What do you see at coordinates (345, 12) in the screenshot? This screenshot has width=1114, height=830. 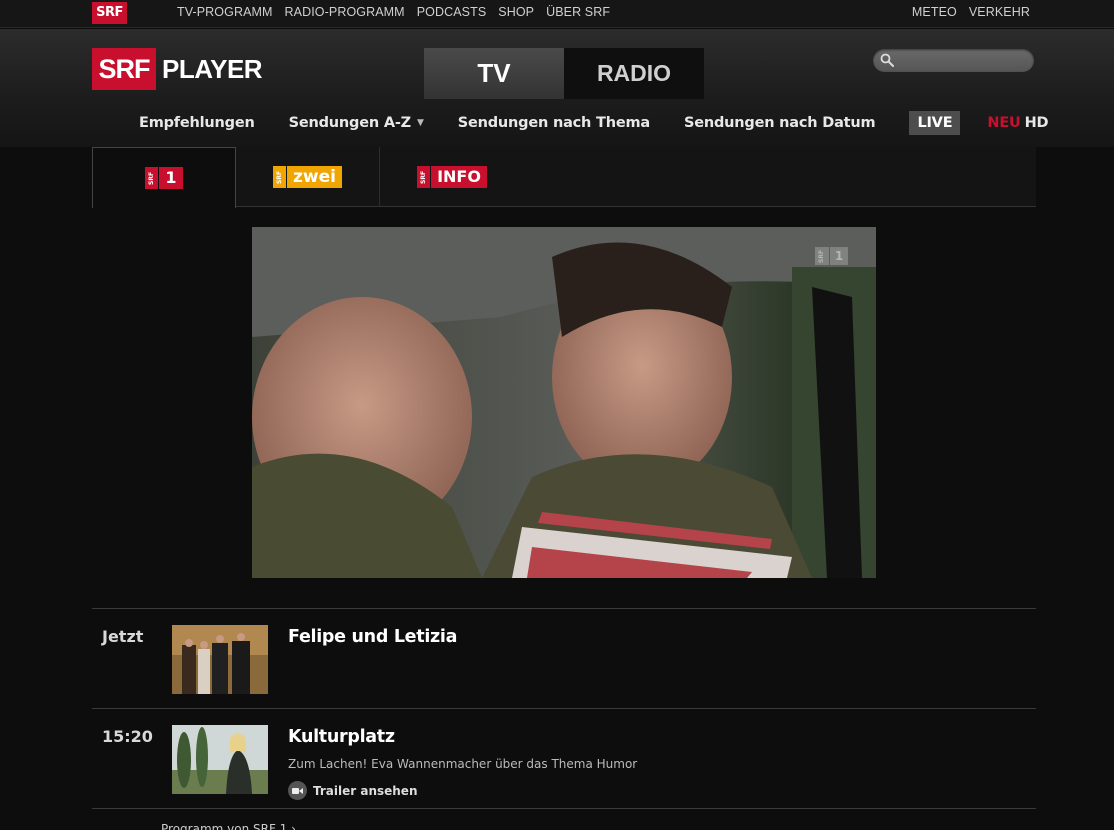 I see `link-radio-programm: RADIO-PROGRAMM` at bounding box center [345, 12].